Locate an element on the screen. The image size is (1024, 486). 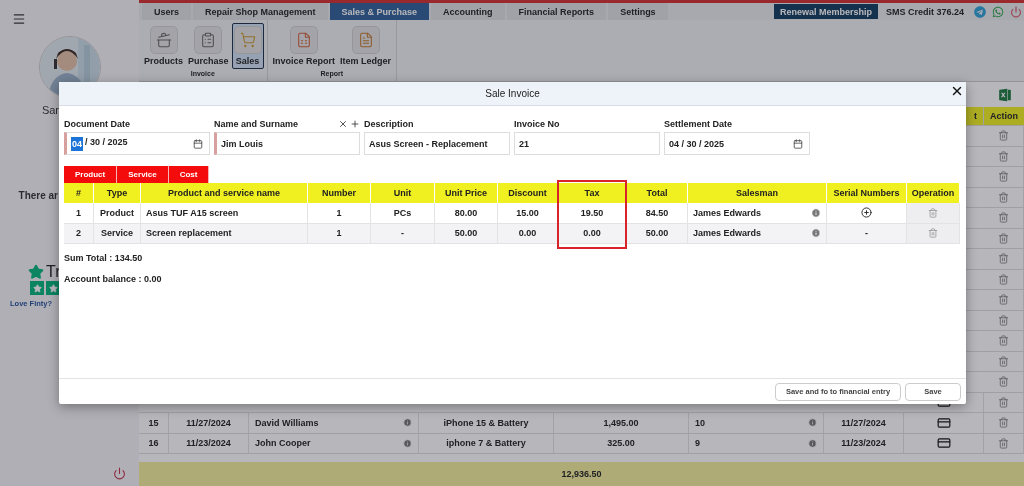
clear-icon is located at coordinates (343, 123).